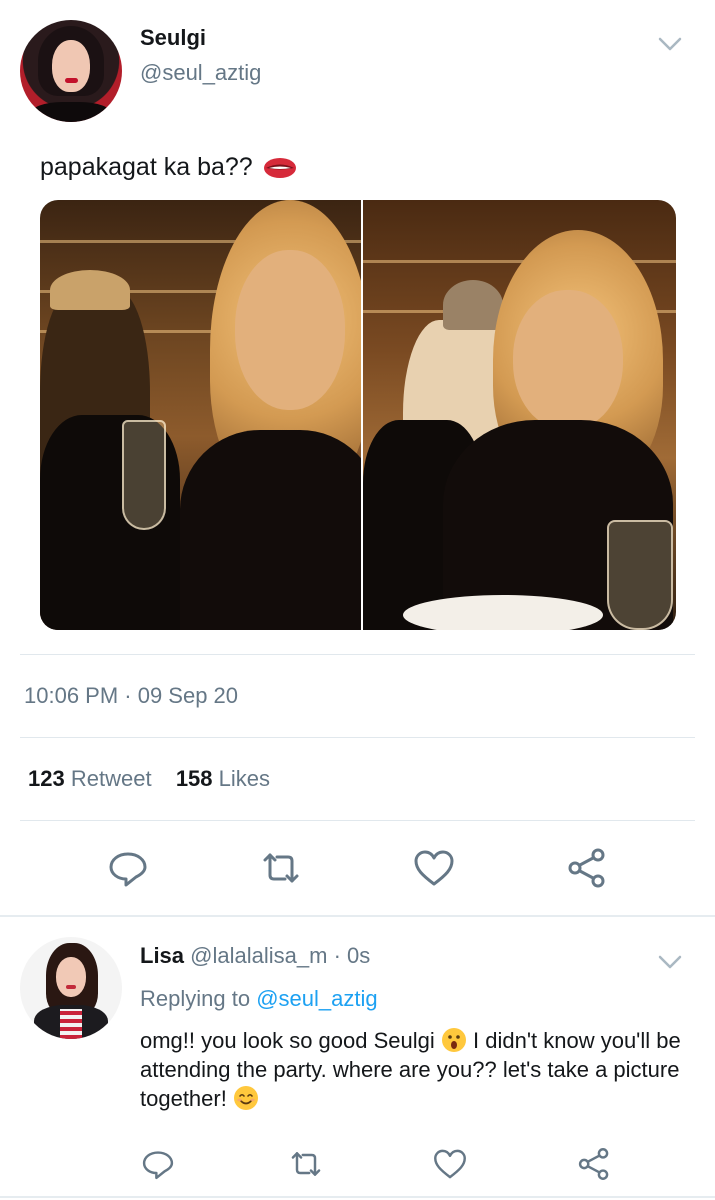 This screenshot has width=715, height=1200. I want to click on reply-author-handle: @lalalalisa_m, so click(258, 955).